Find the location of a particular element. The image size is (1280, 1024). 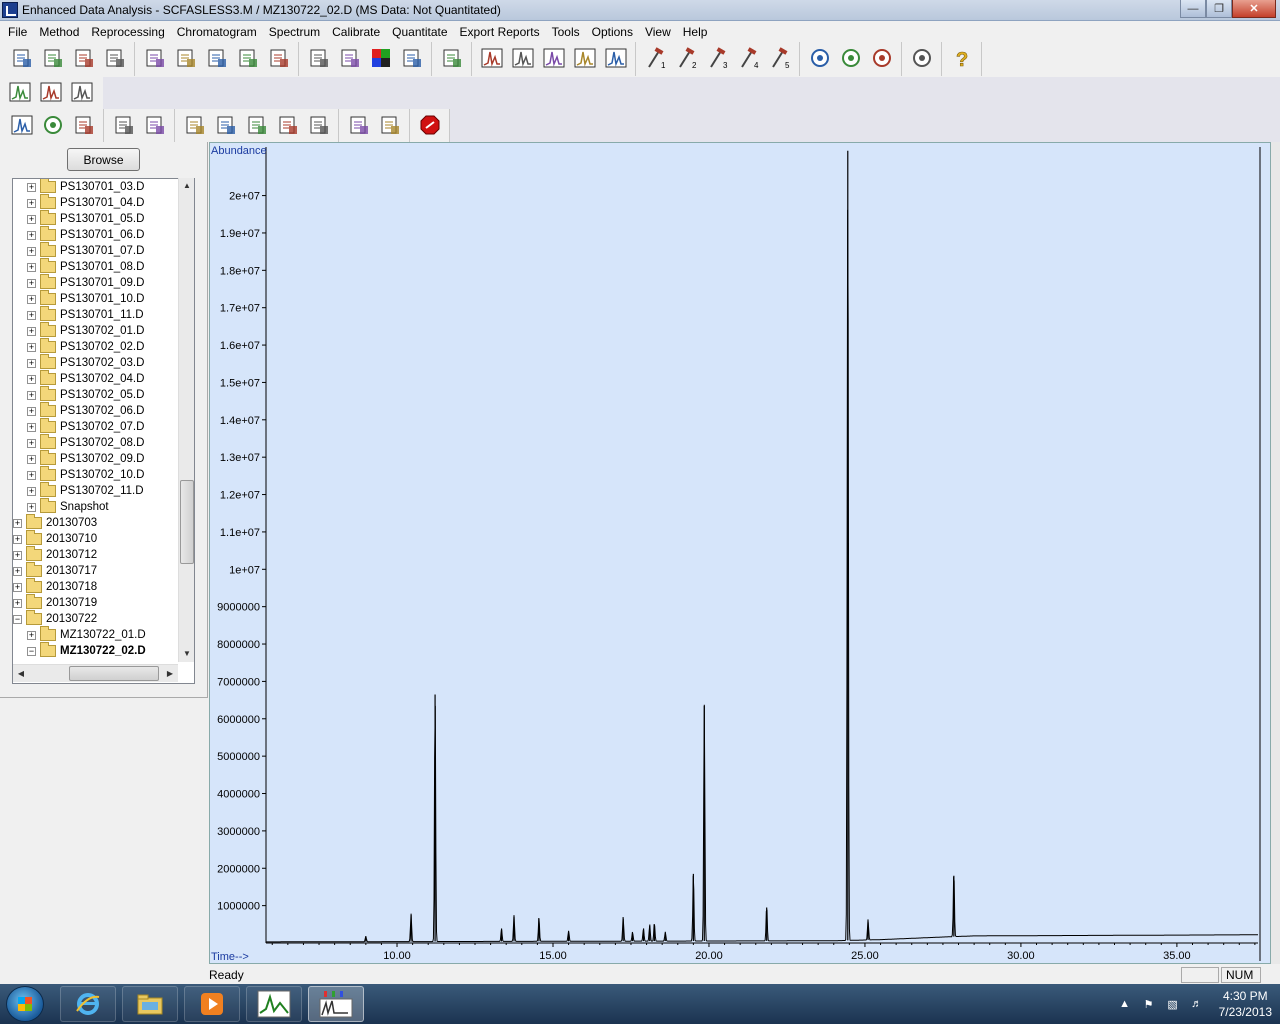

scroll-thumb is located at coordinates (187, 522).